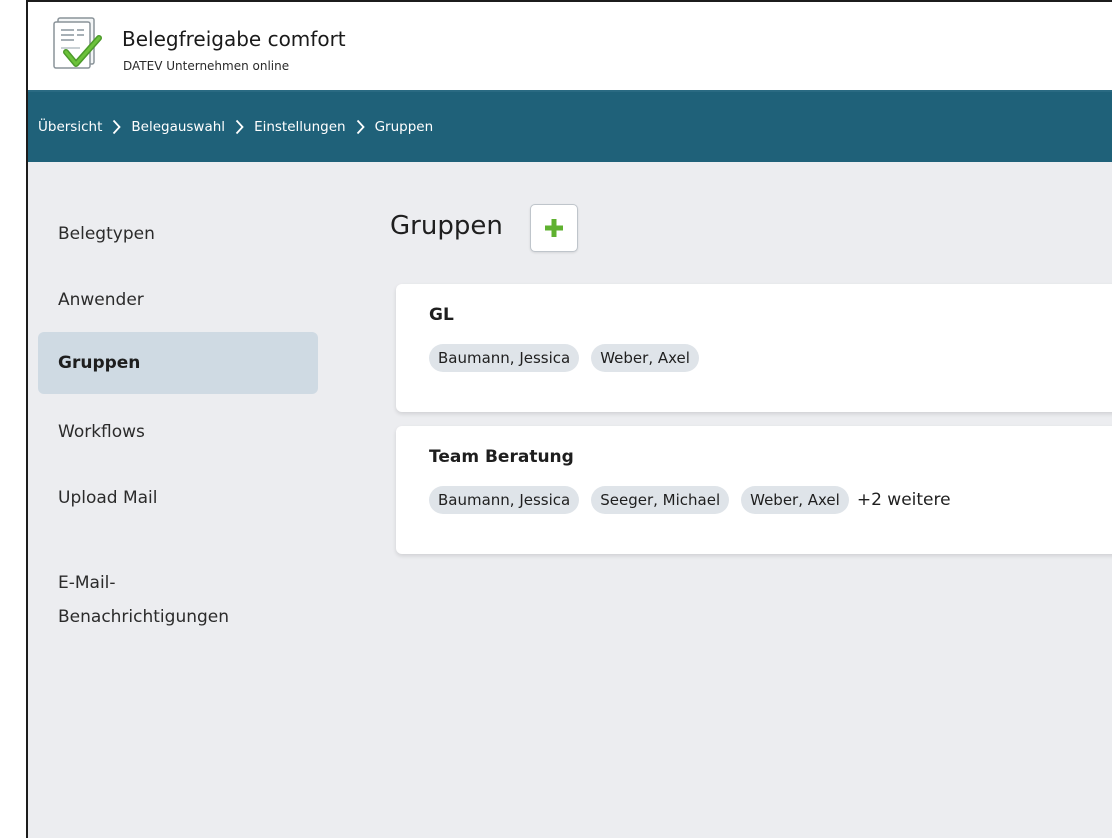 The height and width of the screenshot is (838, 1112). What do you see at coordinates (501, 457) in the screenshot?
I see `group-name: Team Beratung` at bounding box center [501, 457].